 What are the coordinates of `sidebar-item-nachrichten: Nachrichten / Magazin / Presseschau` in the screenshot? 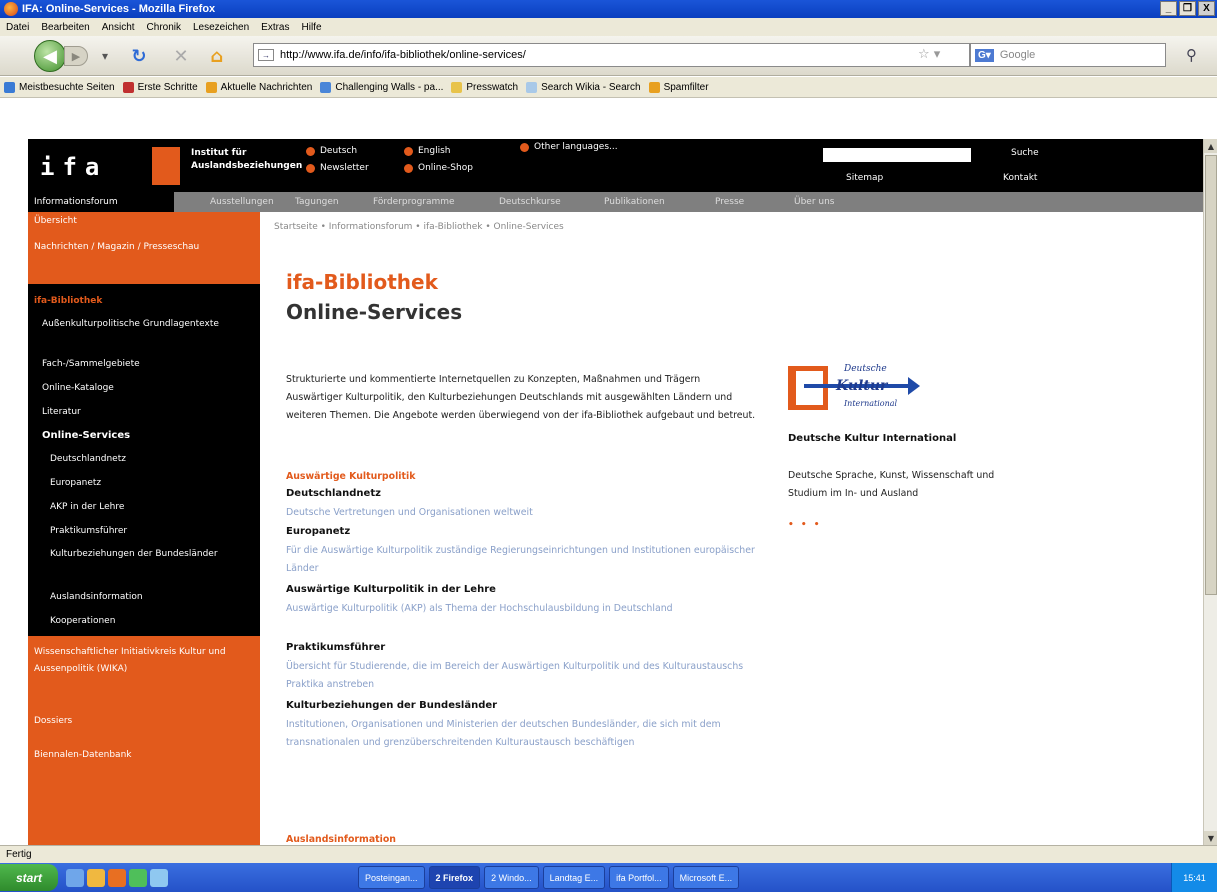 It's located at (144, 257).